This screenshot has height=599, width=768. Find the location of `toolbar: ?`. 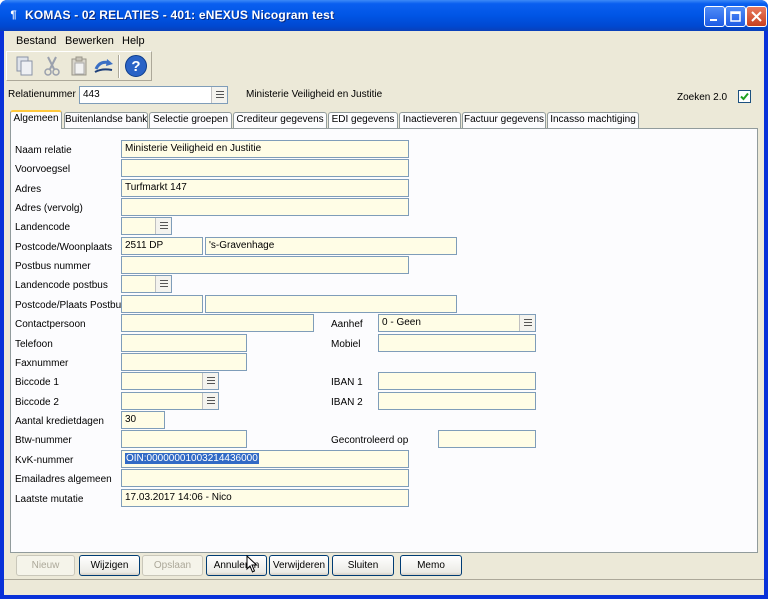

toolbar: ? is located at coordinates (79, 66).